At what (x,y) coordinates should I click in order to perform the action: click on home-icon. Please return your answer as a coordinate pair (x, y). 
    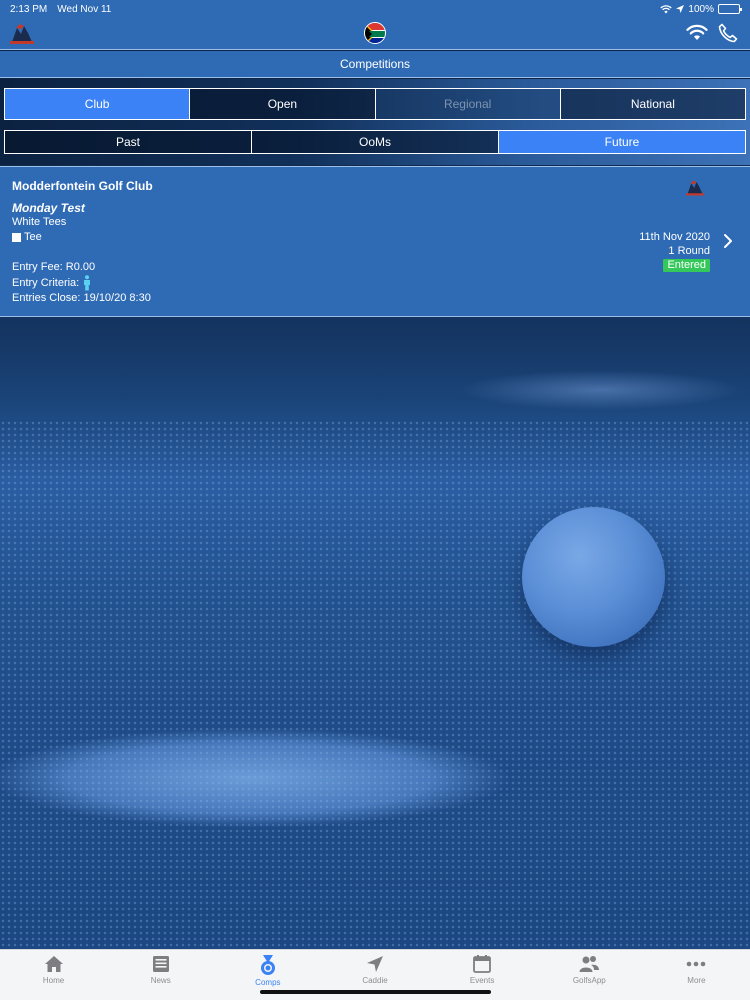
    Looking at the image, I should click on (53, 964).